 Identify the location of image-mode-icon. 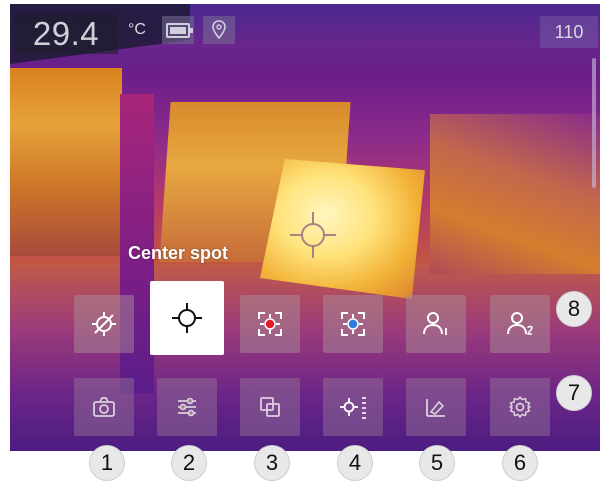
(270, 407).